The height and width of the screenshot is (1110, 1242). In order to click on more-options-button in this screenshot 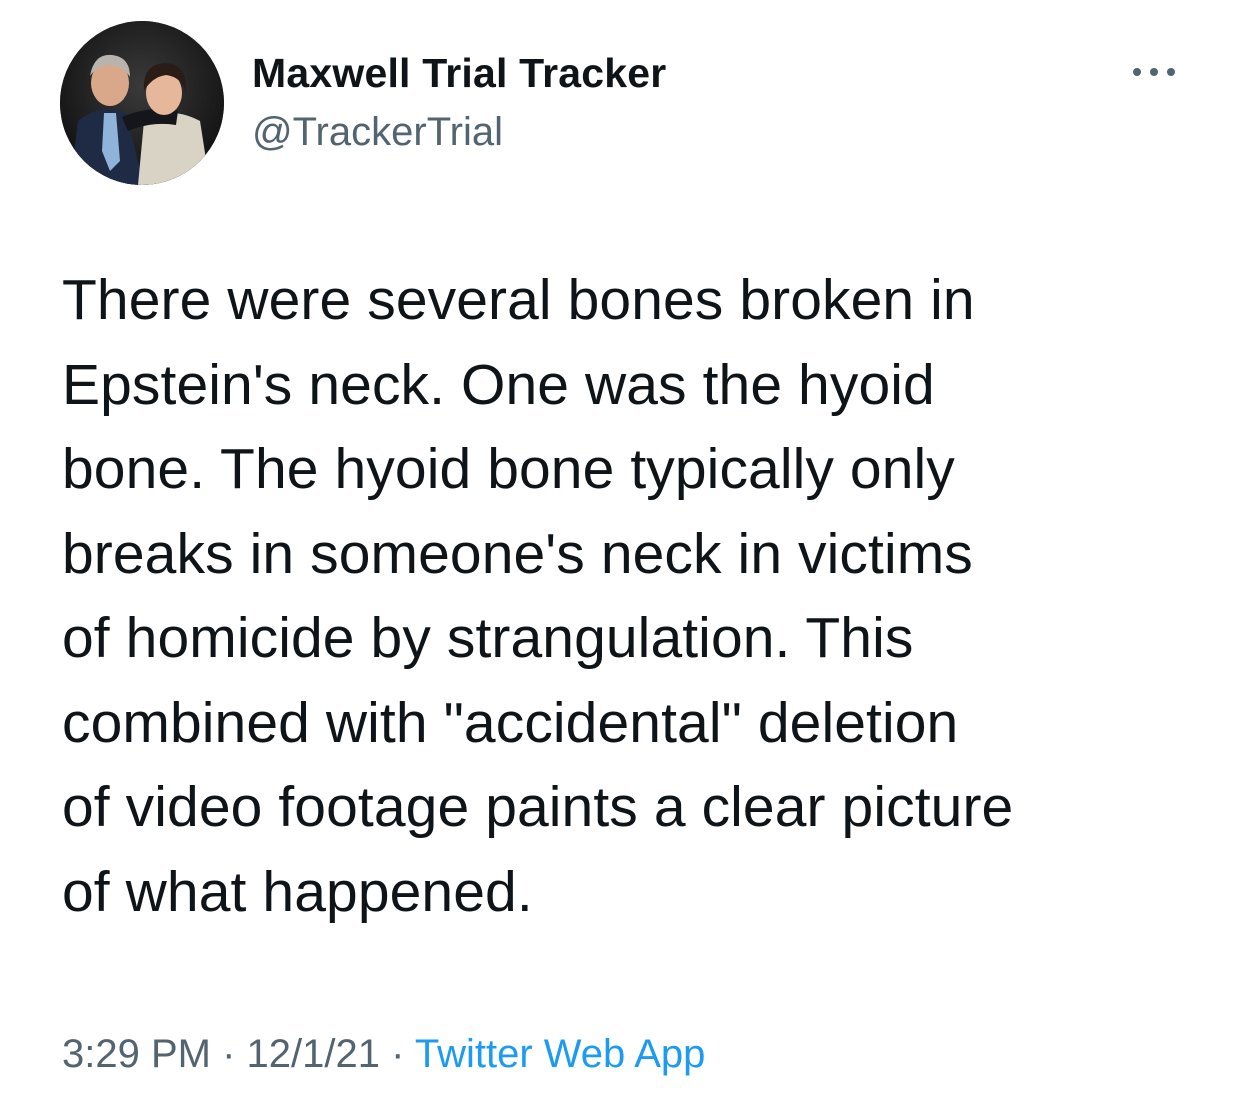, I will do `click(1154, 72)`.